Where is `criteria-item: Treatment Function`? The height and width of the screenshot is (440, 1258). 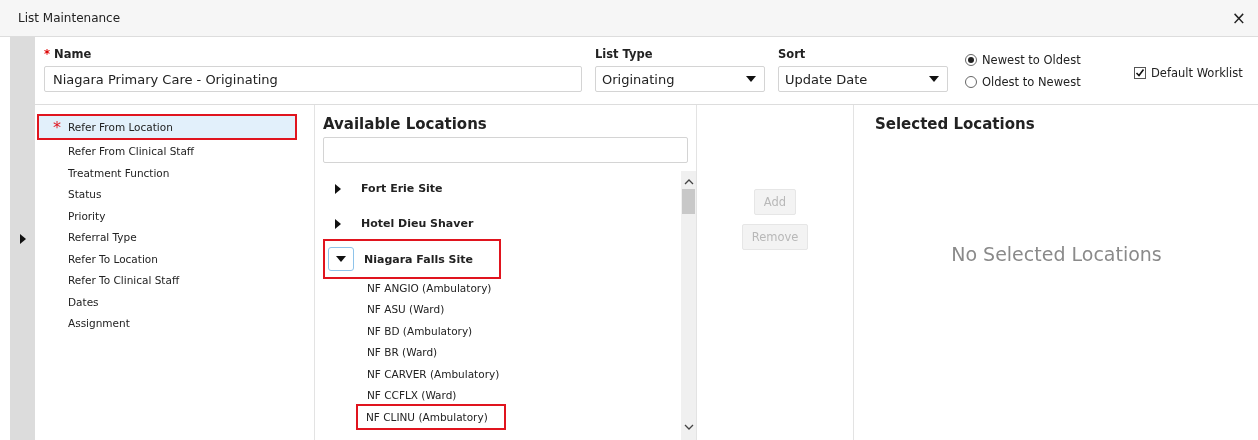
criteria-item: Treatment Function is located at coordinates (174, 173).